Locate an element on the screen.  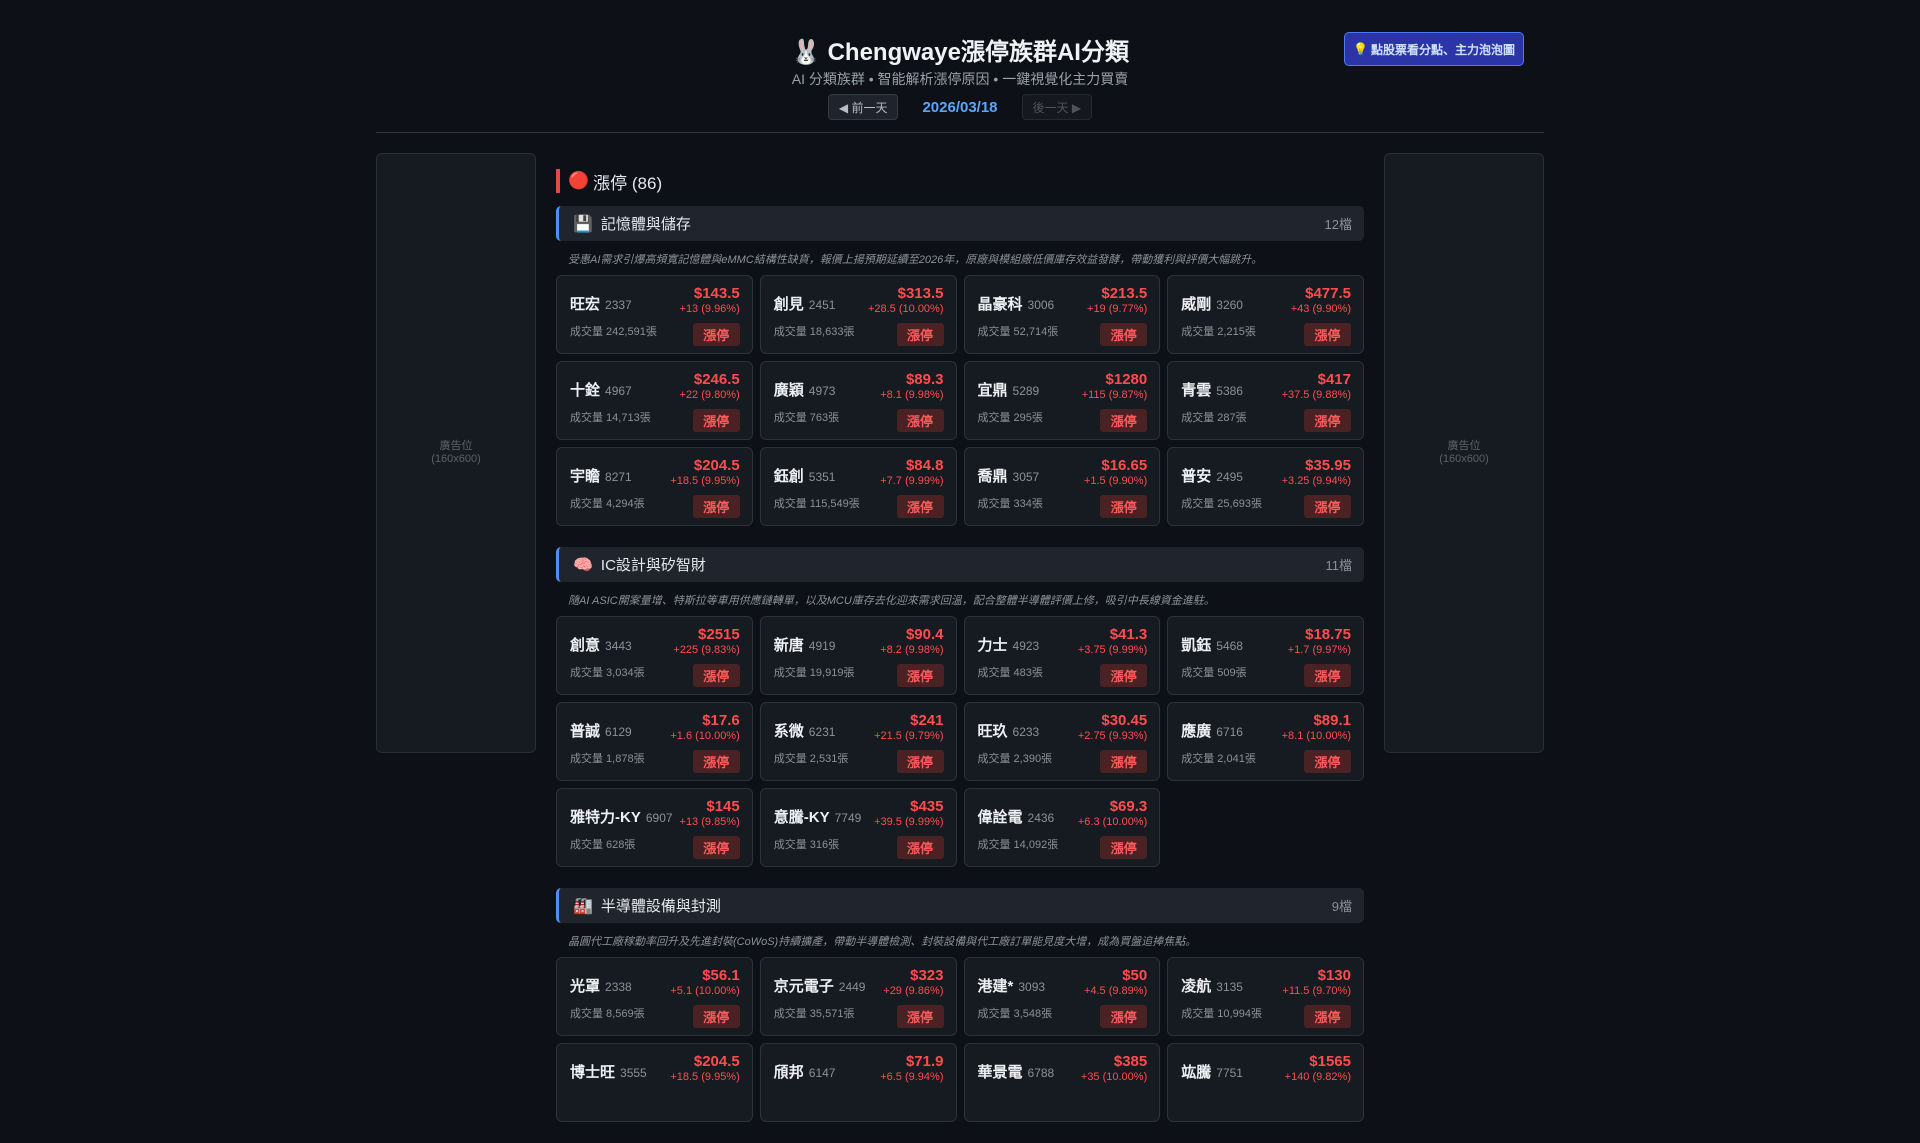
stock-card: 廣穎 4973 $89.3 +8.1 (9.98%) 成交量 763張 漲停 is located at coordinates (858, 400).